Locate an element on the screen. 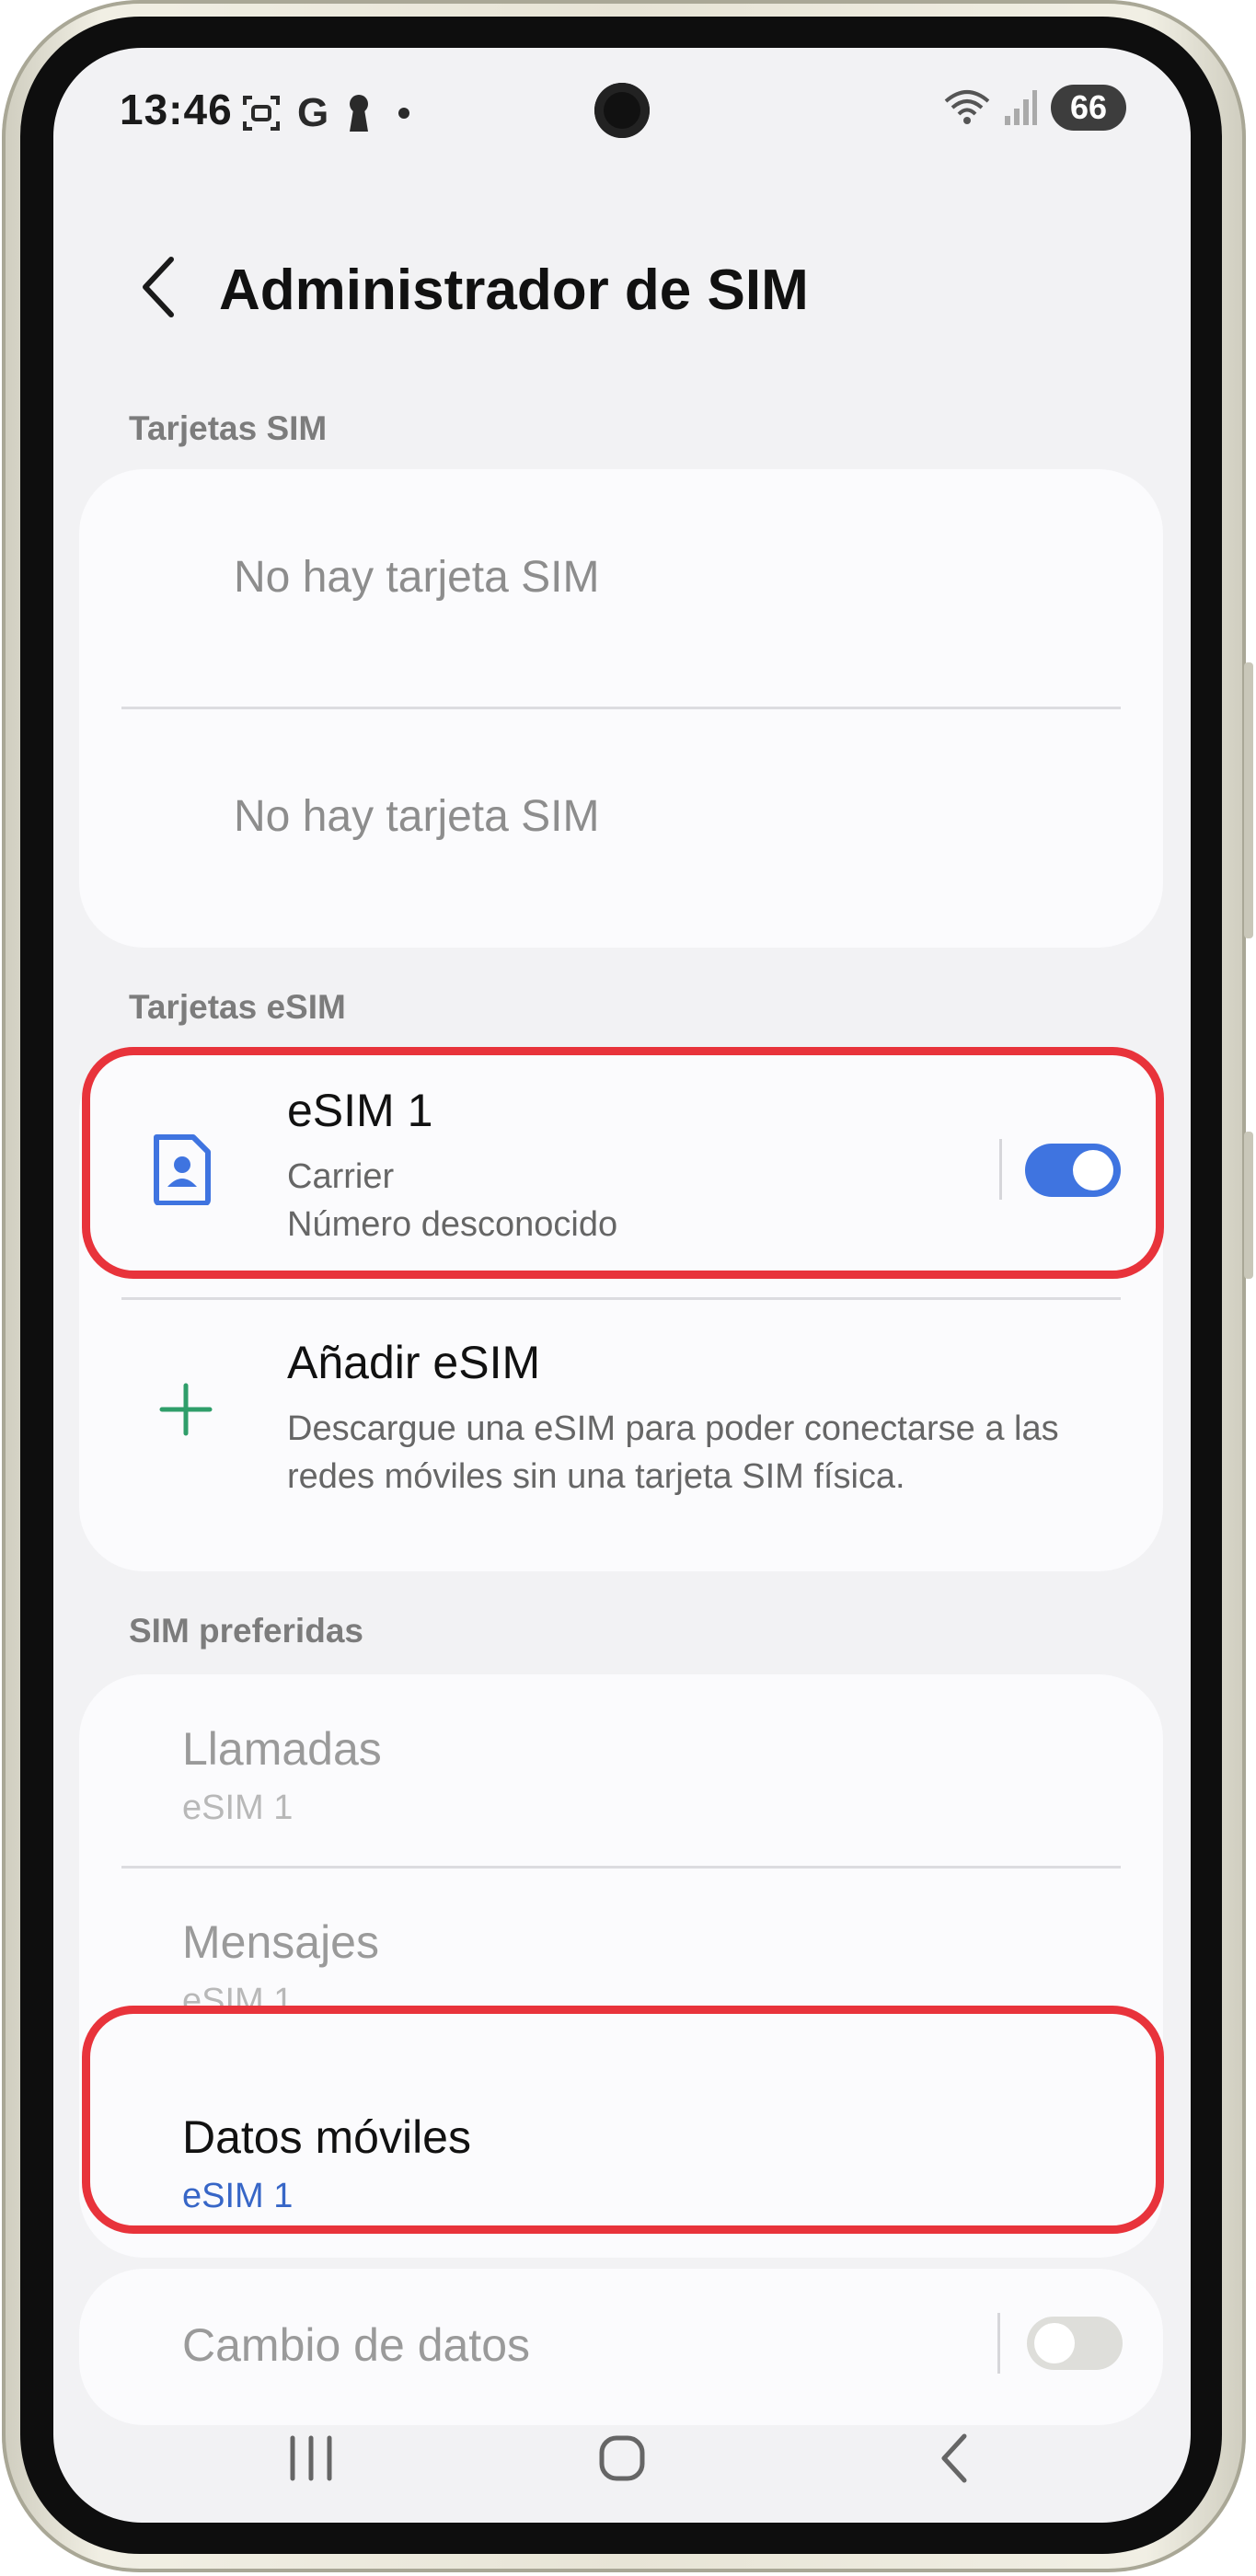 Image resolution: width=1256 pixels, height=2576 pixels. volume-button is located at coordinates (1248, 800).